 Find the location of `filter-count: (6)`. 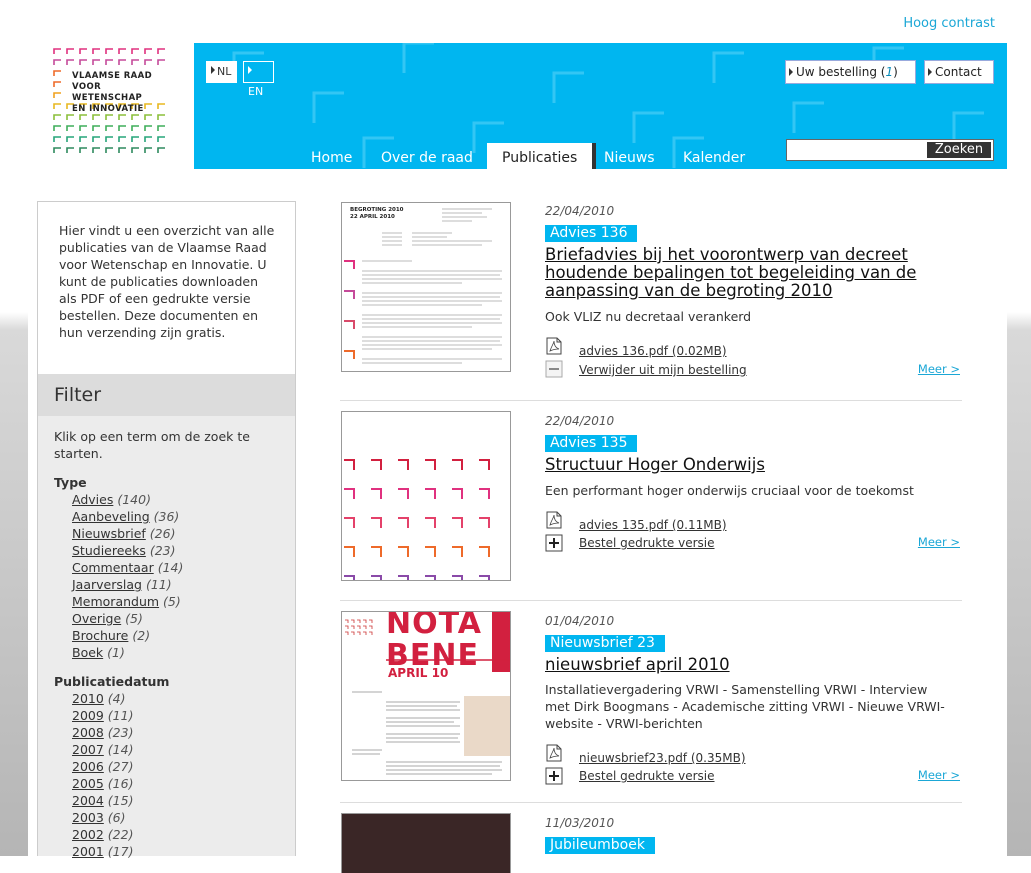

filter-count: (6) is located at coordinates (116, 817).